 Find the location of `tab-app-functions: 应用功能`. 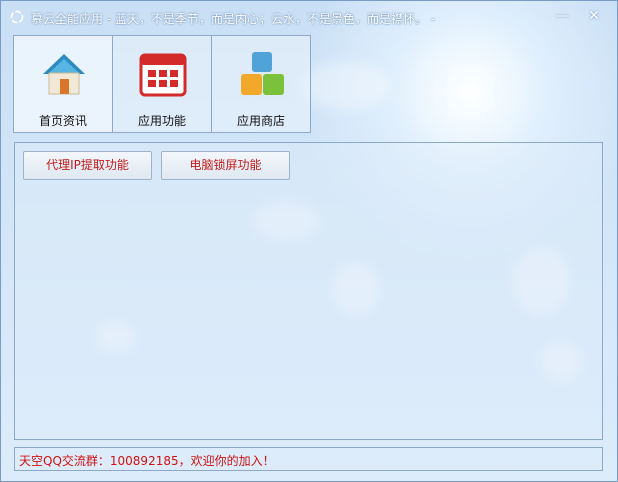

tab-app-functions: 应用功能 is located at coordinates (162, 84).